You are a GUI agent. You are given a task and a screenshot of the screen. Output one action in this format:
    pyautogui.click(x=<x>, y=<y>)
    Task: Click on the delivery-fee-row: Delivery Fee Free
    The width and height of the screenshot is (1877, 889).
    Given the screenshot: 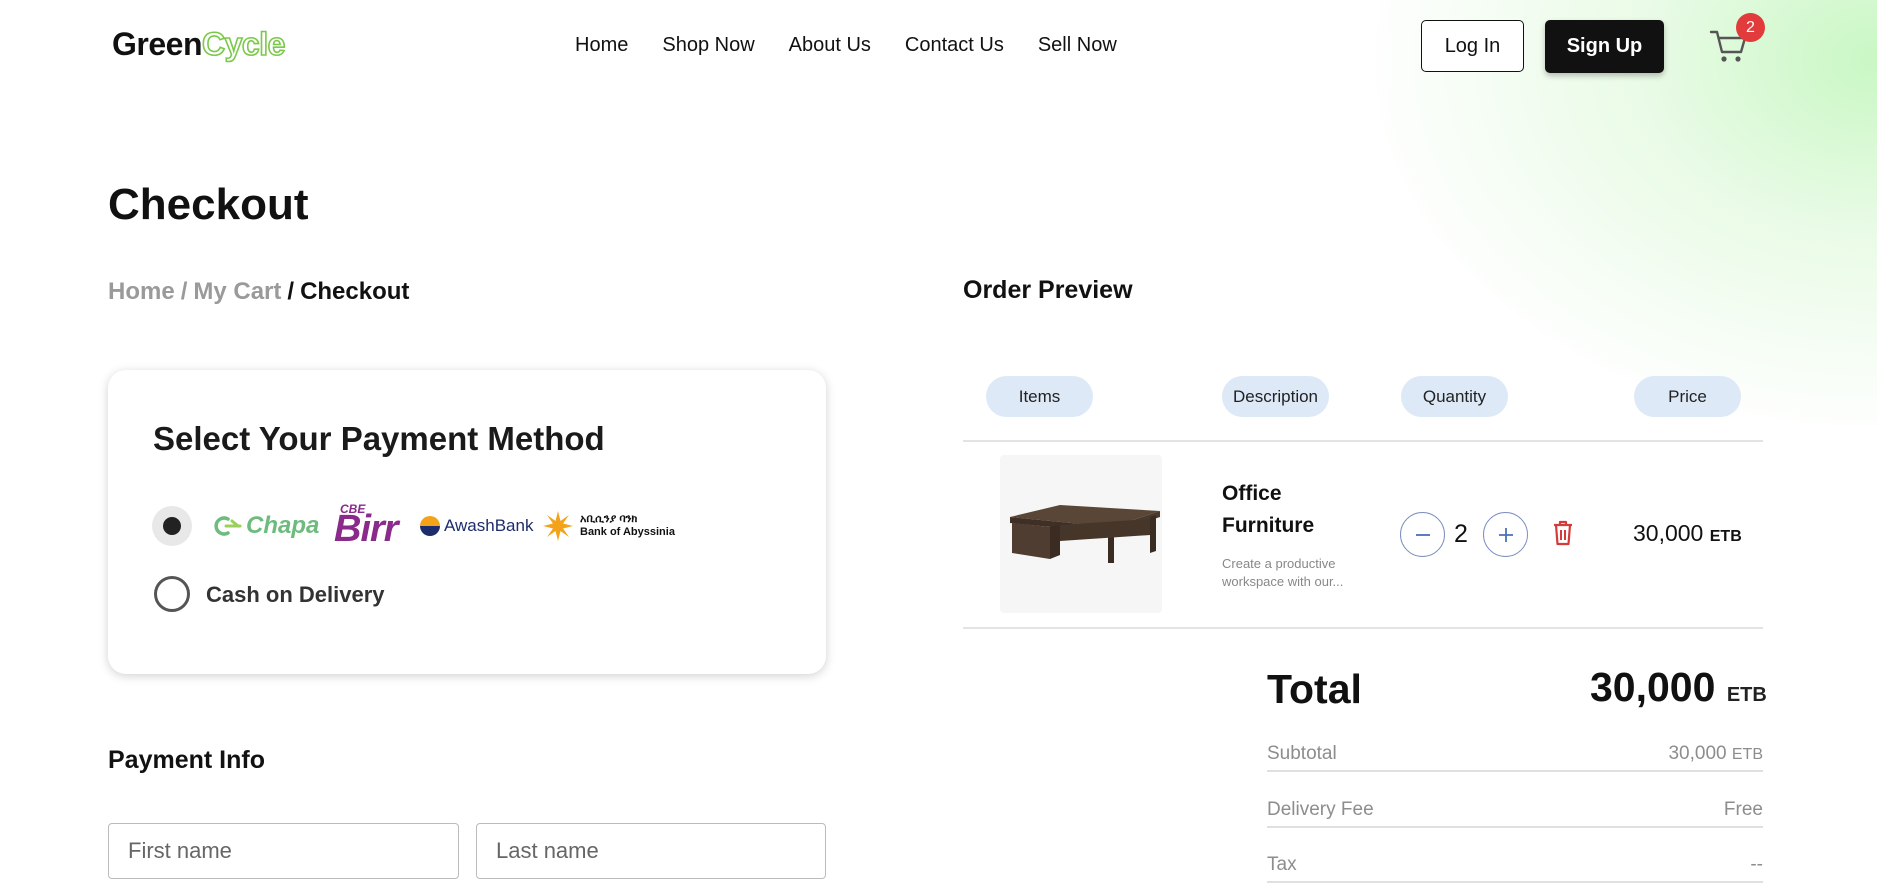 What is the action you would take?
    pyautogui.click(x=1515, y=810)
    